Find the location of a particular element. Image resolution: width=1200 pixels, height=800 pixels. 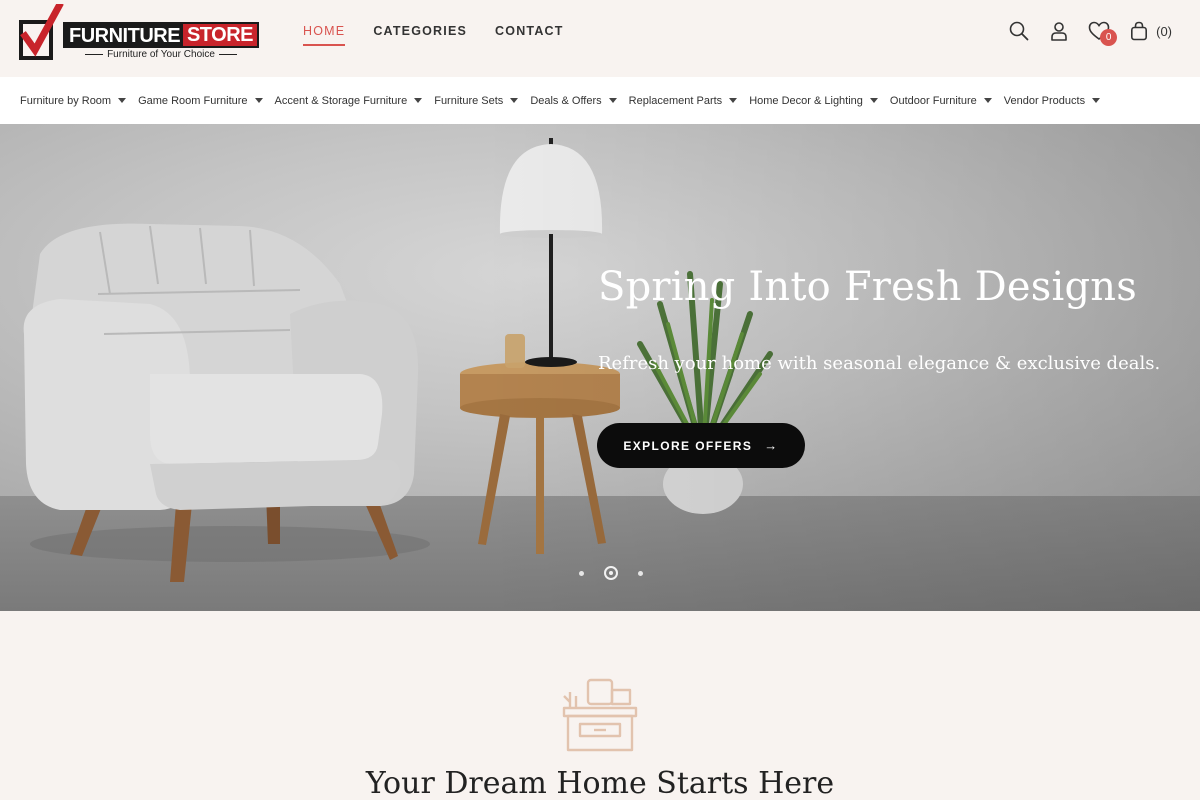

section-title: Your Dream Home Starts Here is located at coordinates (600, 783).